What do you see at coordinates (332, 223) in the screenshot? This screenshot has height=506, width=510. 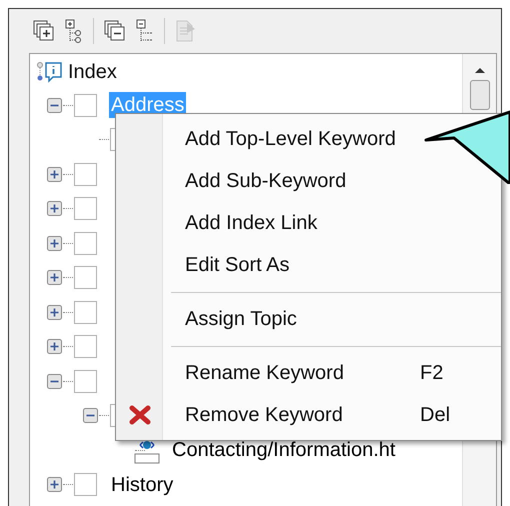 I see `menu-item: Add Index Link` at bounding box center [332, 223].